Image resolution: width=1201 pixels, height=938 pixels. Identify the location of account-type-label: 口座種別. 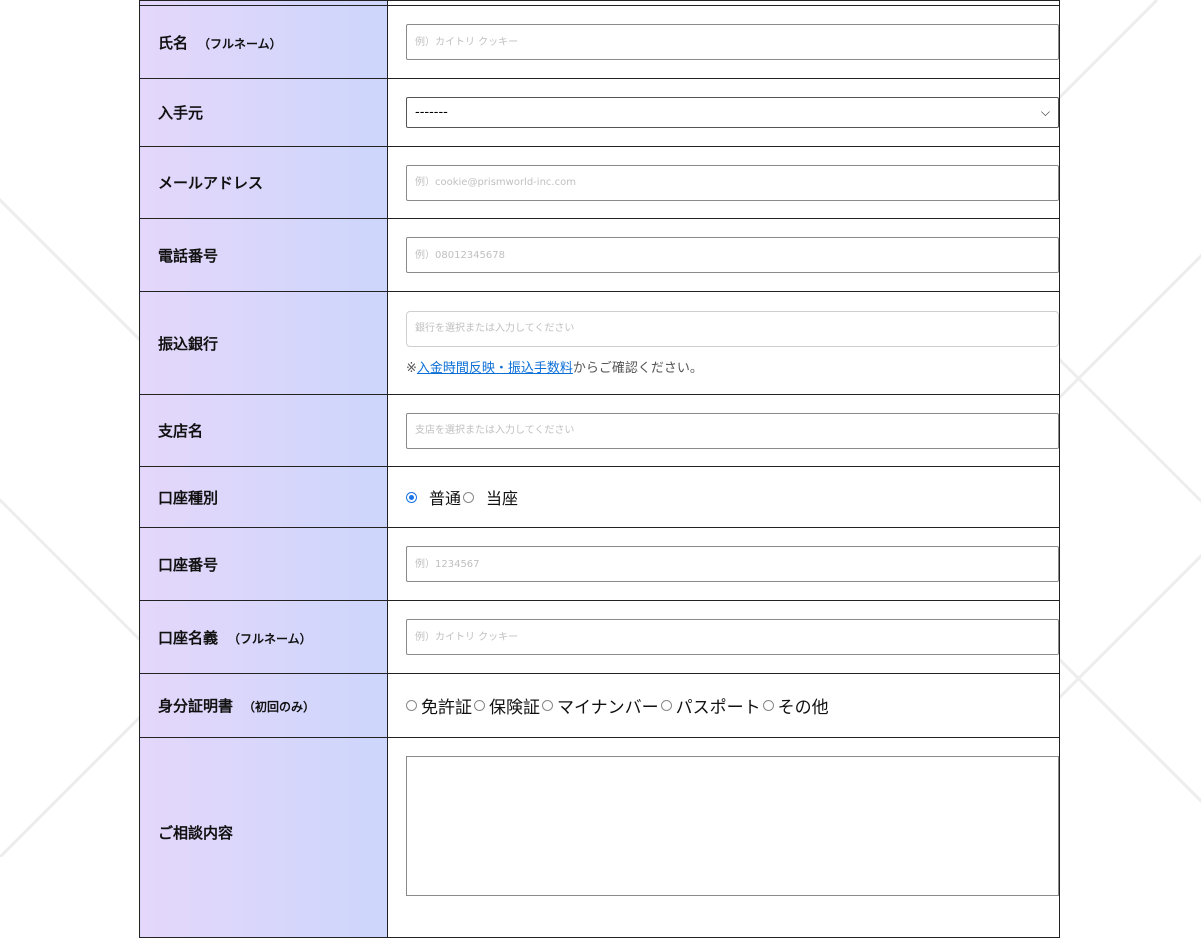
(263, 497).